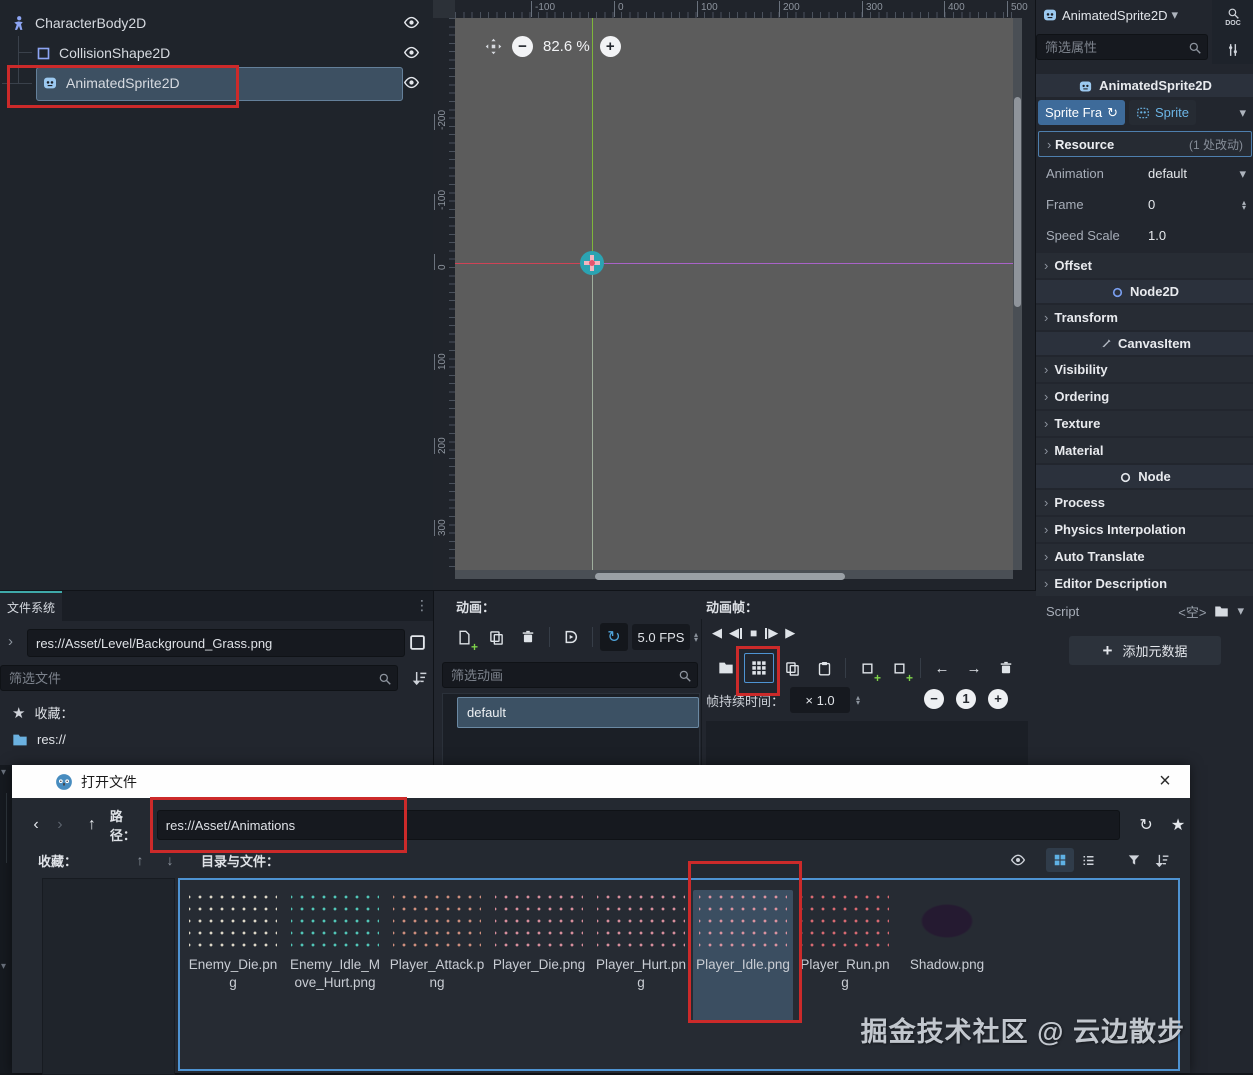 The width and height of the screenshot is (1253, 1075). Describe the element at coordinates (771, 633) in the screenshot. I see `play-from-start-button: ▶` at that location.